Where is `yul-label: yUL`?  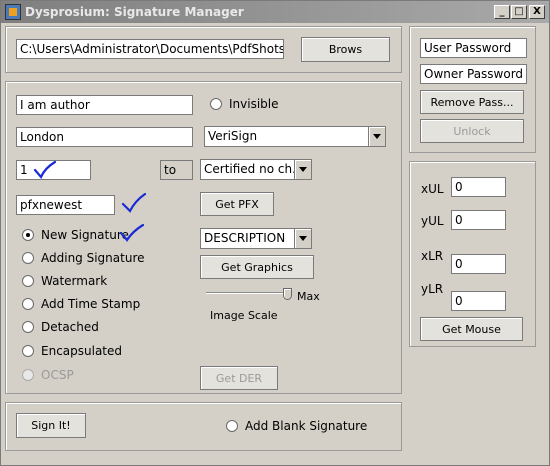 yul-label: yUL is located at coordinates (432, 221).